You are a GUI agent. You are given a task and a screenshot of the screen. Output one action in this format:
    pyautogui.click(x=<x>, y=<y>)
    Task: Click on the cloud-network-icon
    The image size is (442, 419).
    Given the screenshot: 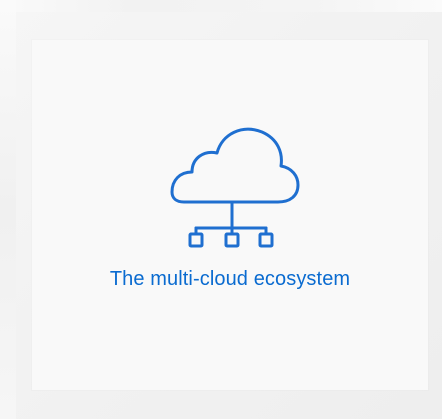 What is the action you would take?
    pyautogui.click(x=235, y=187)
    